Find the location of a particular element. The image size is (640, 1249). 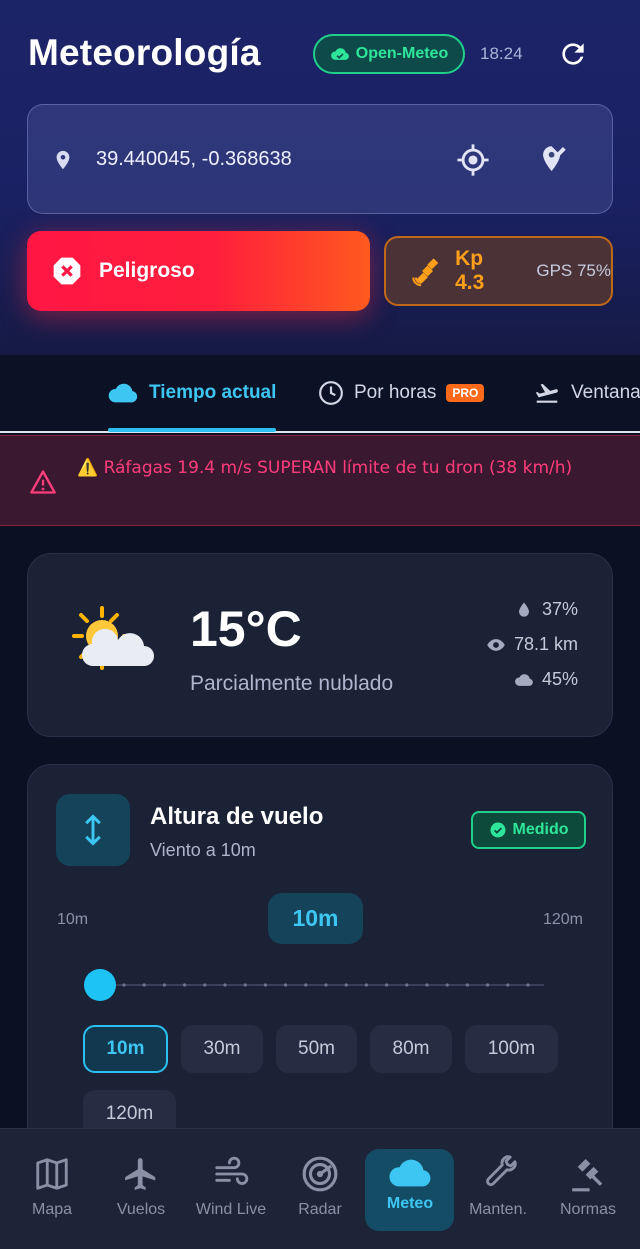

tab-hourly: Por horas PRO is located at coordinates (401, 393).